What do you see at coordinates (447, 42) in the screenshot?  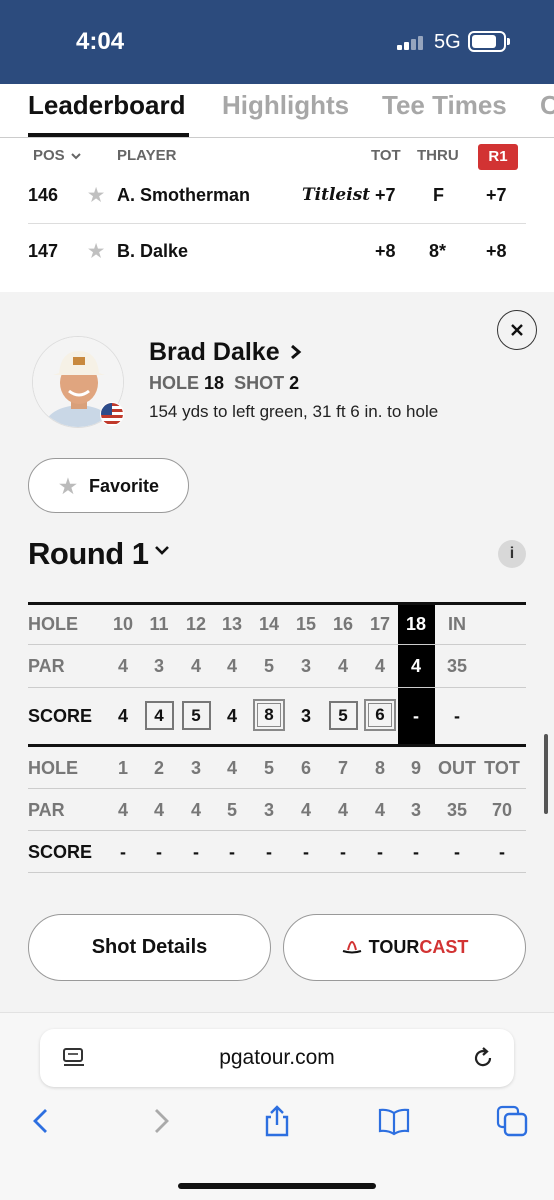 I see `network-type: 5G` at bounding box center [447, 42].